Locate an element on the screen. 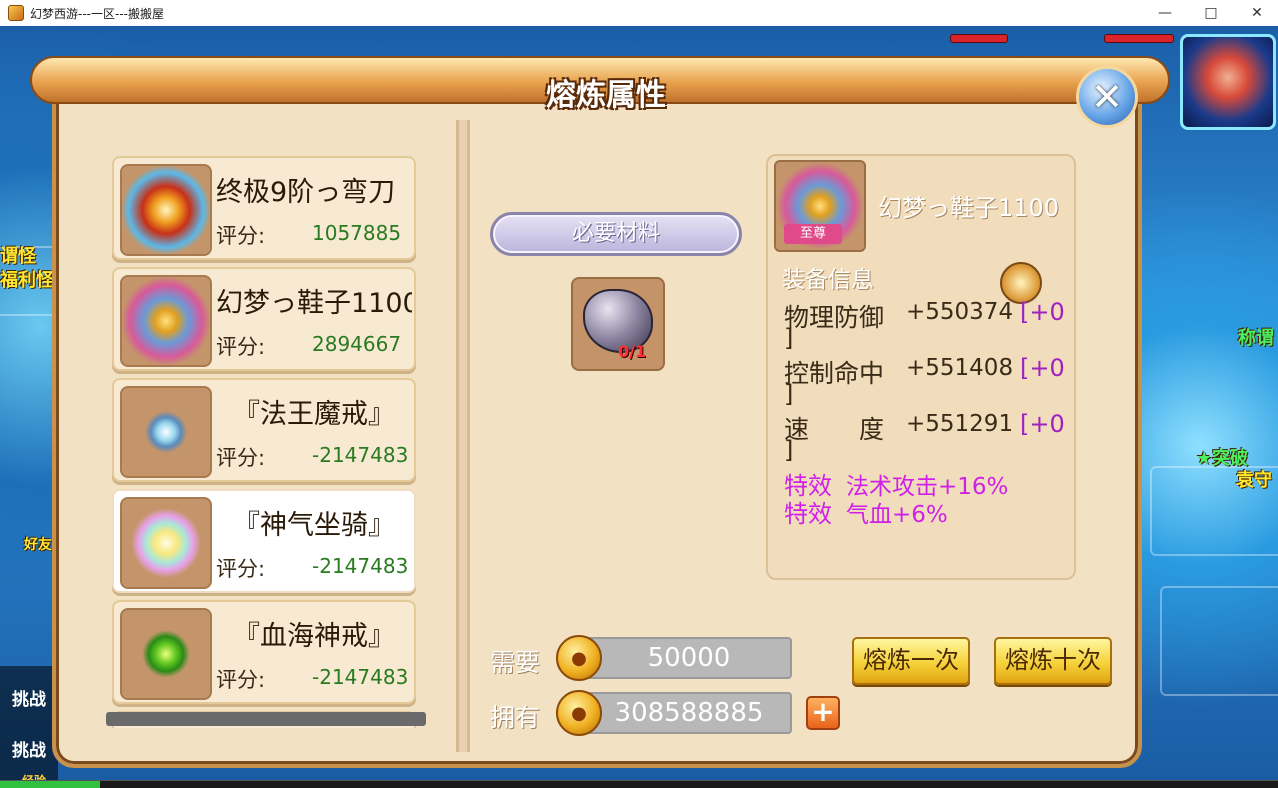 Image resolution: width=1278 pixels, height=788 pixels. list-item-selected: 『神气坐骑』 评分: -2147483 is located at coordinates (264, 541).